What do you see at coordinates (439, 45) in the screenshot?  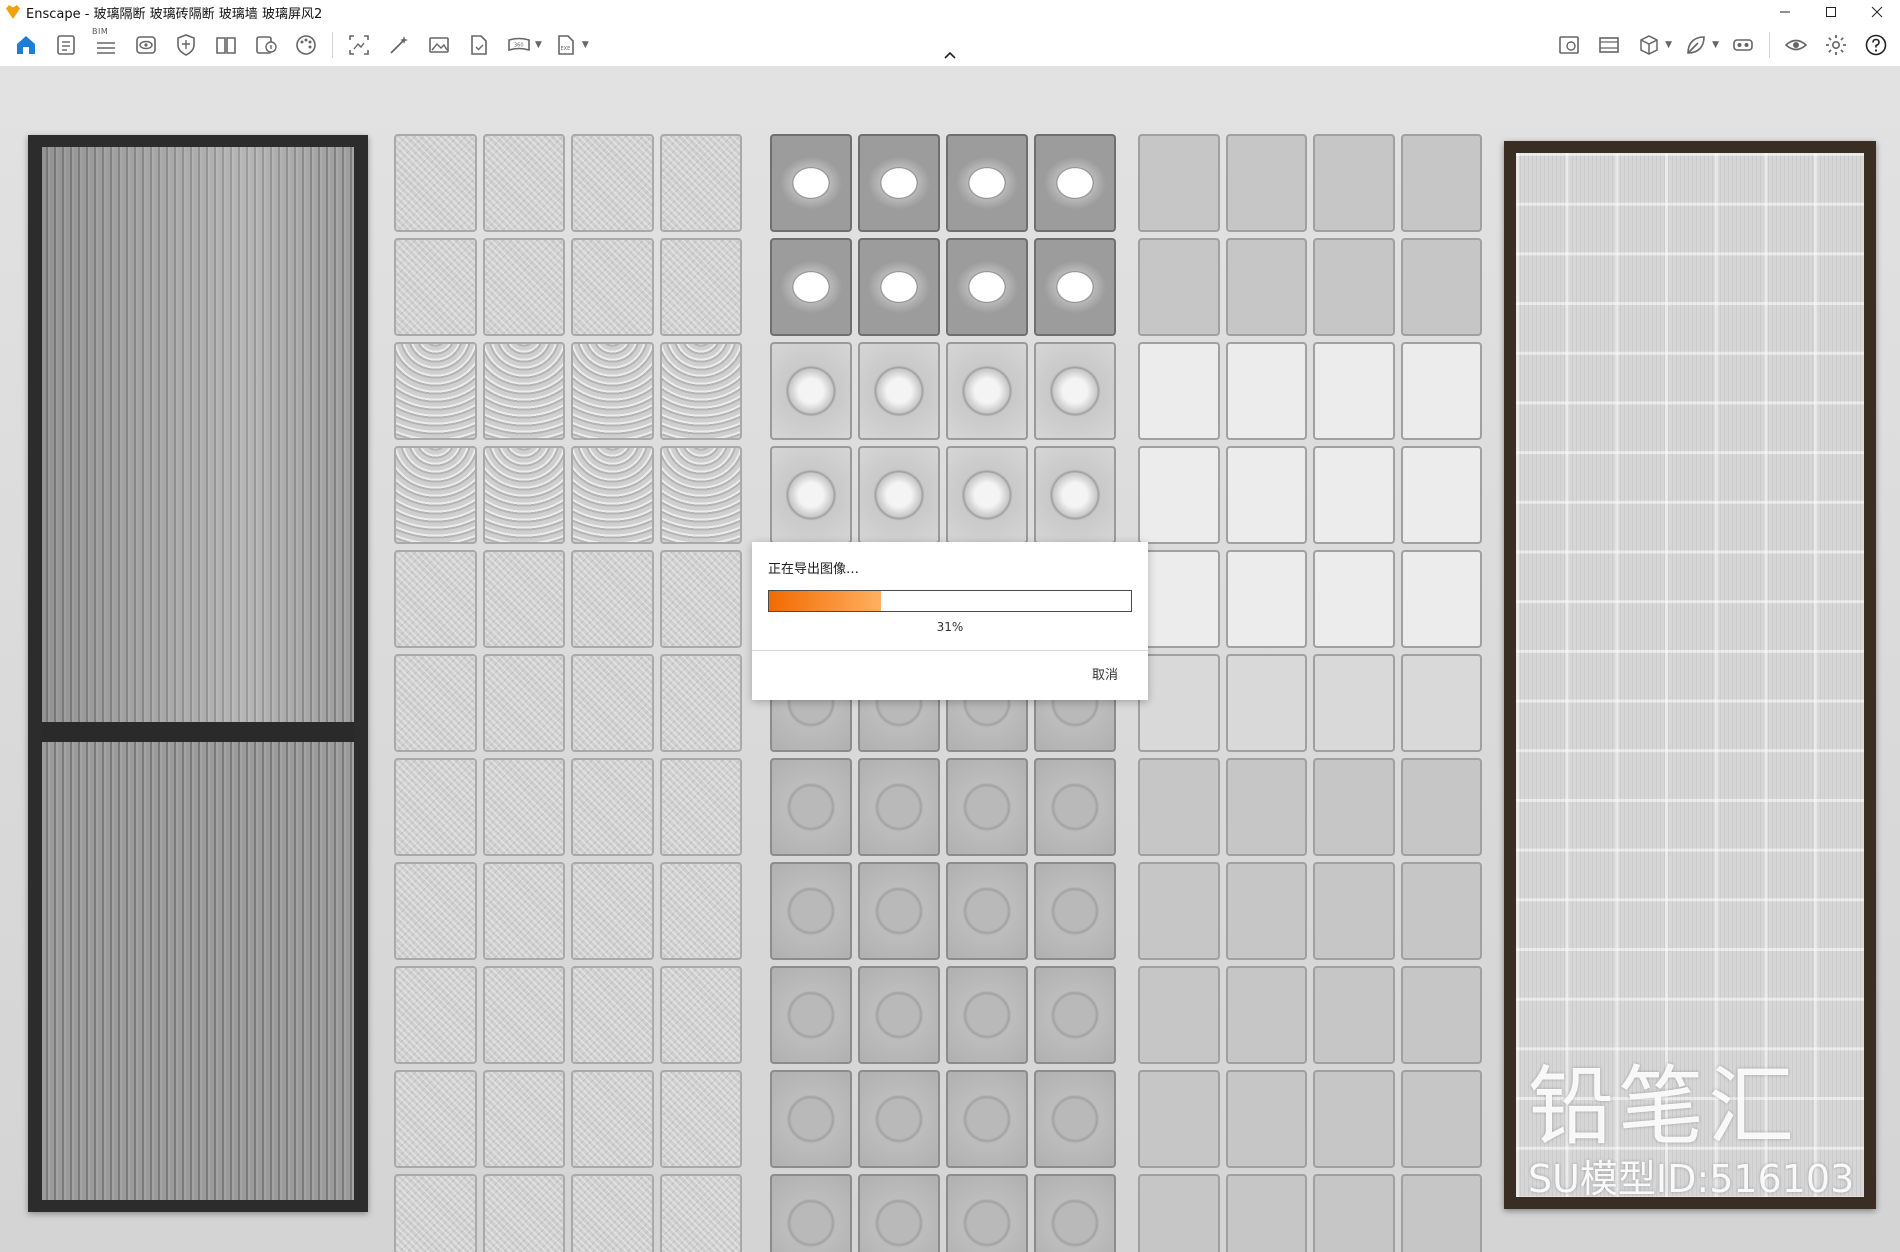 I see `image-icon` at bounding box center [439, 45].